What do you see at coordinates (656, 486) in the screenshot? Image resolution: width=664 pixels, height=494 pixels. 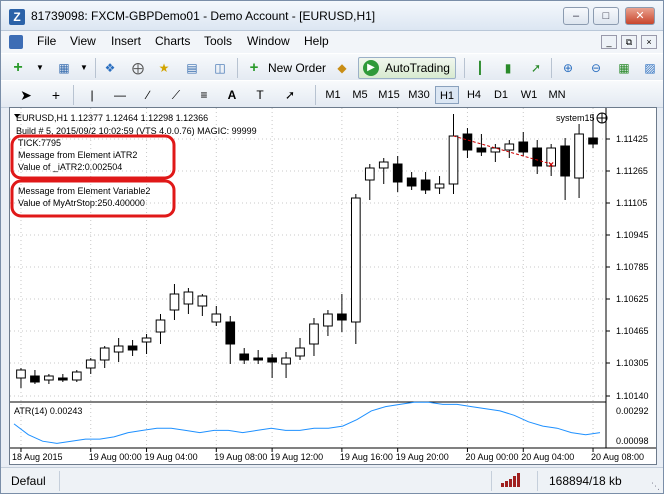 I see `resize-grip-icon: ⋱` at bounding box center [656, 486].